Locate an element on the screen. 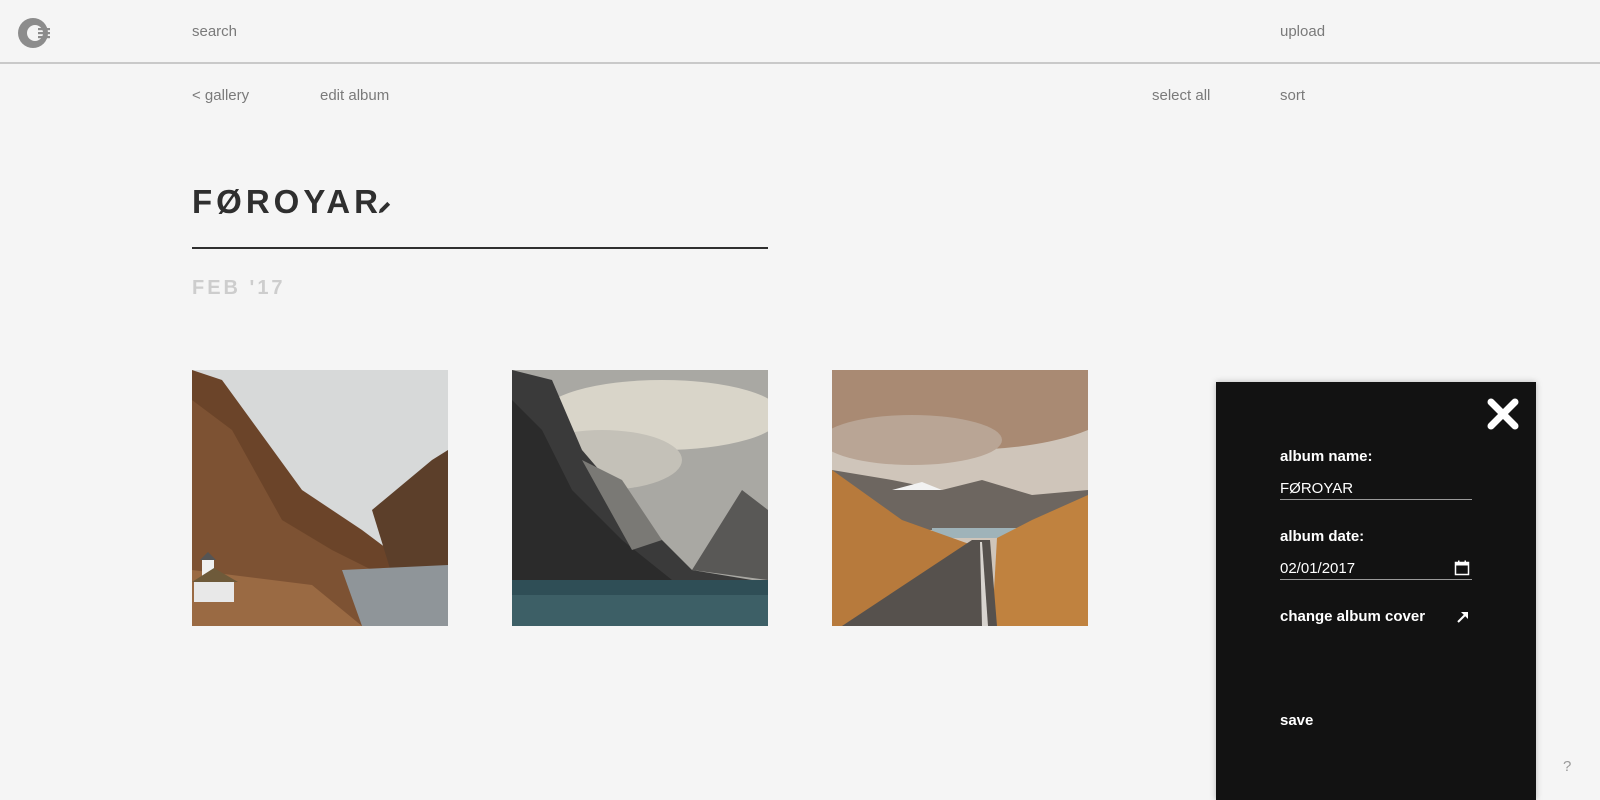  logo-icon is located at coordinates (33, 33).